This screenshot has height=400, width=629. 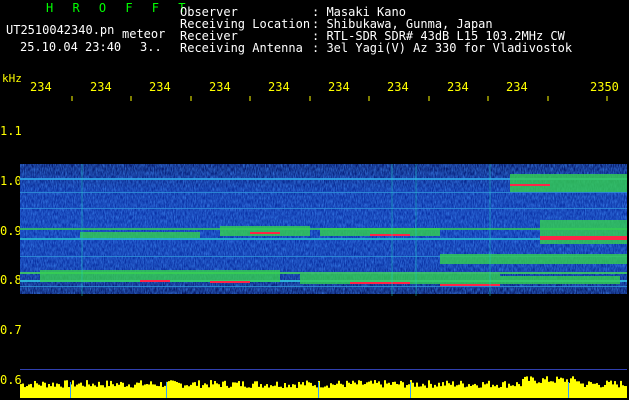 What do you see at coordinates (11, 231) in the screenshot?
I see `y-tick-label: 0.9` at bounding box center [11, 231].